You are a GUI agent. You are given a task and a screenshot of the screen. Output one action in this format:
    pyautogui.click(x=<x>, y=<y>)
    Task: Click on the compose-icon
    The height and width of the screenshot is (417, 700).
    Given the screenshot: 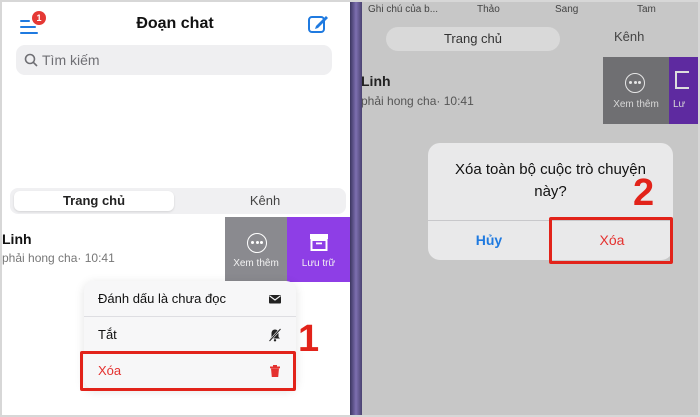 What is the action you would take?
    pyautogui.click(x=318, y=24)
    